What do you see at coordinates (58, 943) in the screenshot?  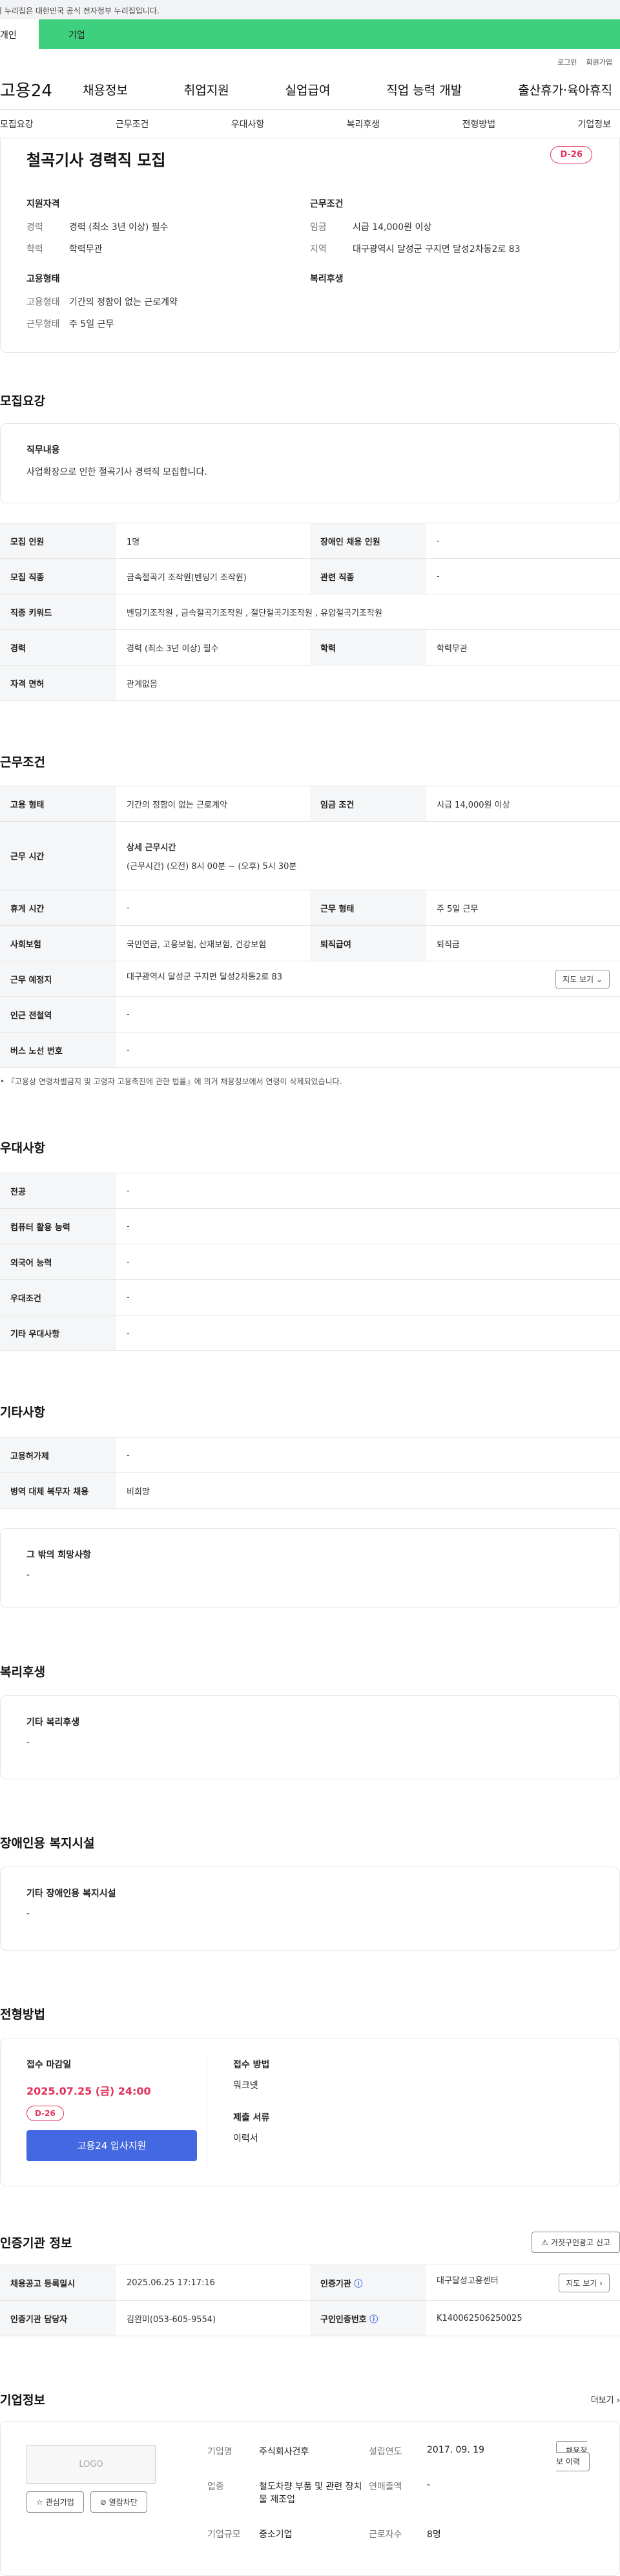 I see `row-key: 사회보험` at bounding box center [58, 943].